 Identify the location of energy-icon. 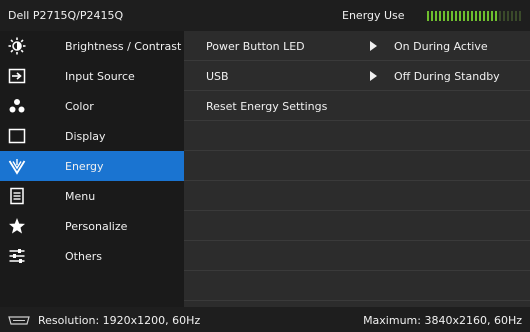
(17, 166).